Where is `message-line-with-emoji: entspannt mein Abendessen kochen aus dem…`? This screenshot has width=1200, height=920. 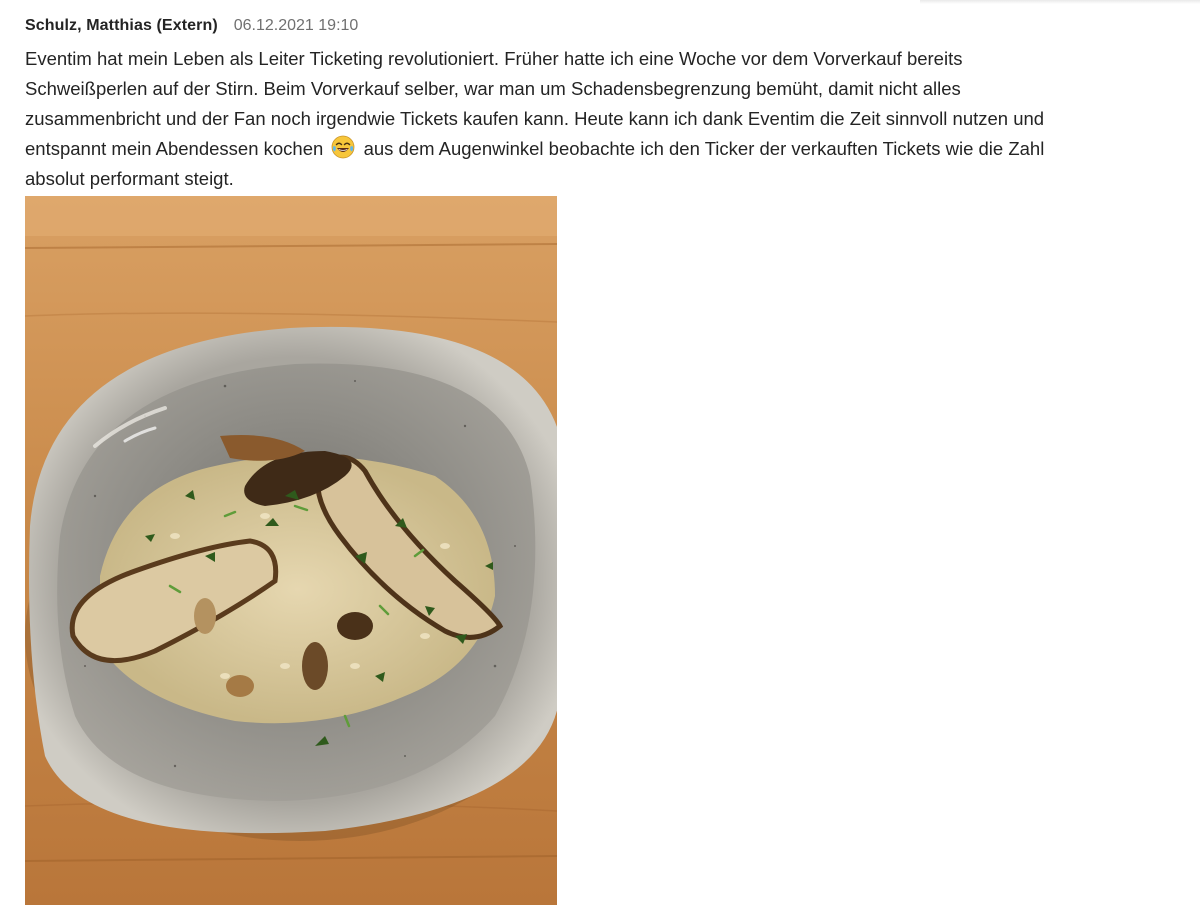 message-line-with-emoji: entspannt mein Abendessen kochen aus dem… is located at coordinates (600, 149).